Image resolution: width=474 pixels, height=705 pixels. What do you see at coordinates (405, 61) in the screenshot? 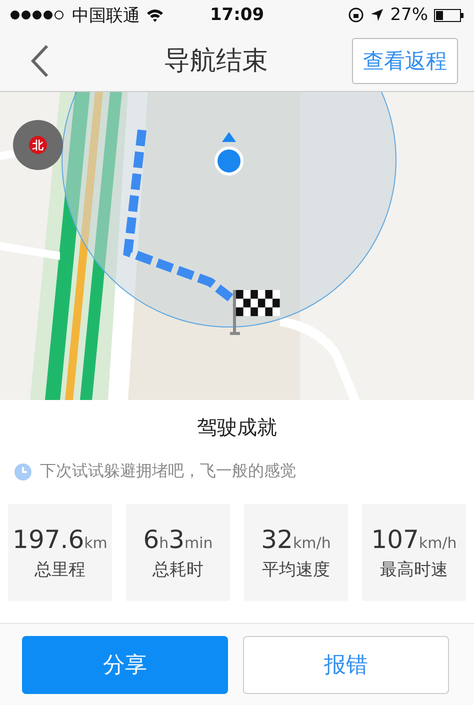
I see `return-route-button: 查看返程` at bounding box center [405, 61].